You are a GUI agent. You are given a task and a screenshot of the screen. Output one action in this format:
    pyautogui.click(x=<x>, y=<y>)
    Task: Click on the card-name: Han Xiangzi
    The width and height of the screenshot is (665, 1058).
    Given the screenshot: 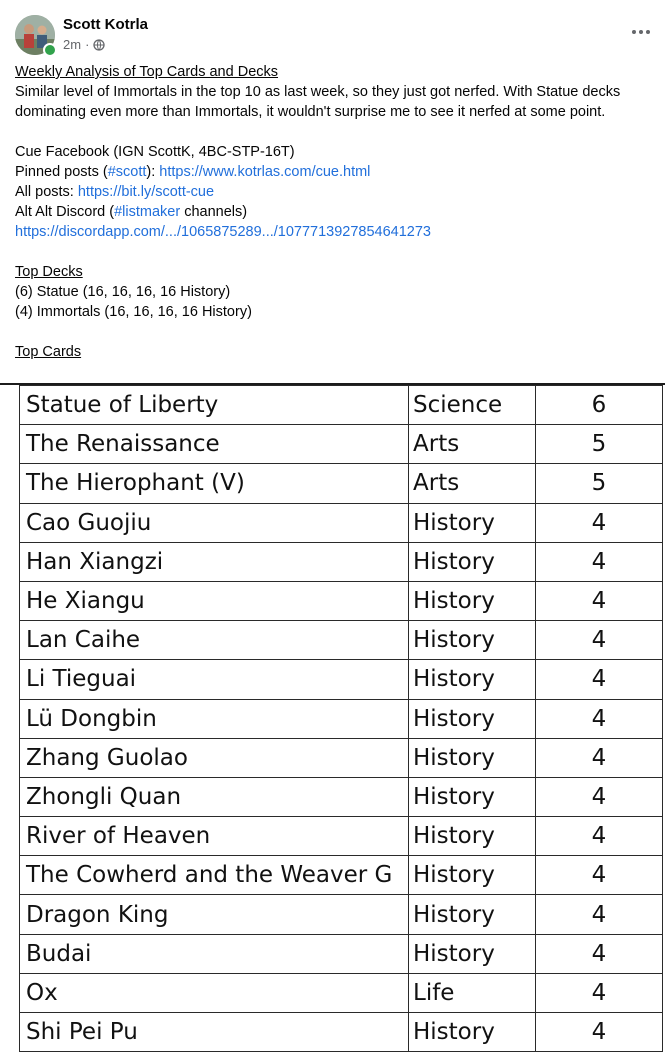 What is the action you would take?
    pyautogui.click(x=214, y=561)
    